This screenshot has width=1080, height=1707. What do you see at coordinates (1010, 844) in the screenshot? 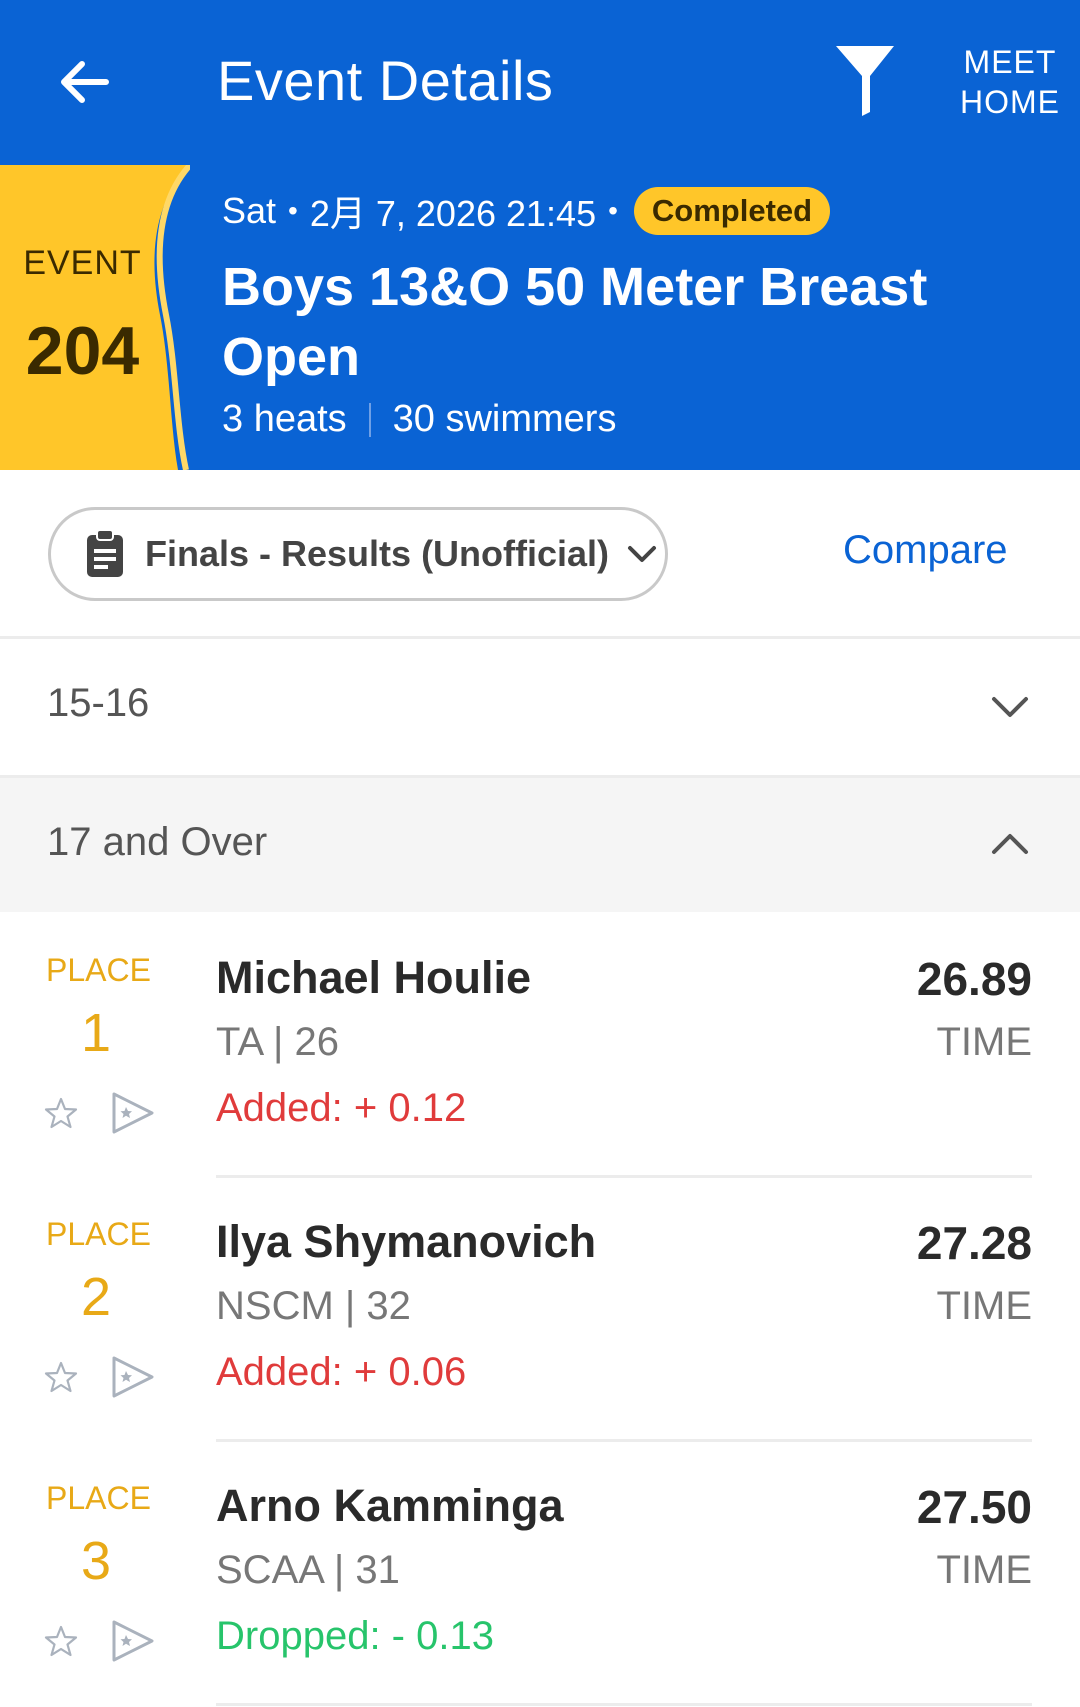
I see `chevron-up-icon` at bounding box center [1010, 844].